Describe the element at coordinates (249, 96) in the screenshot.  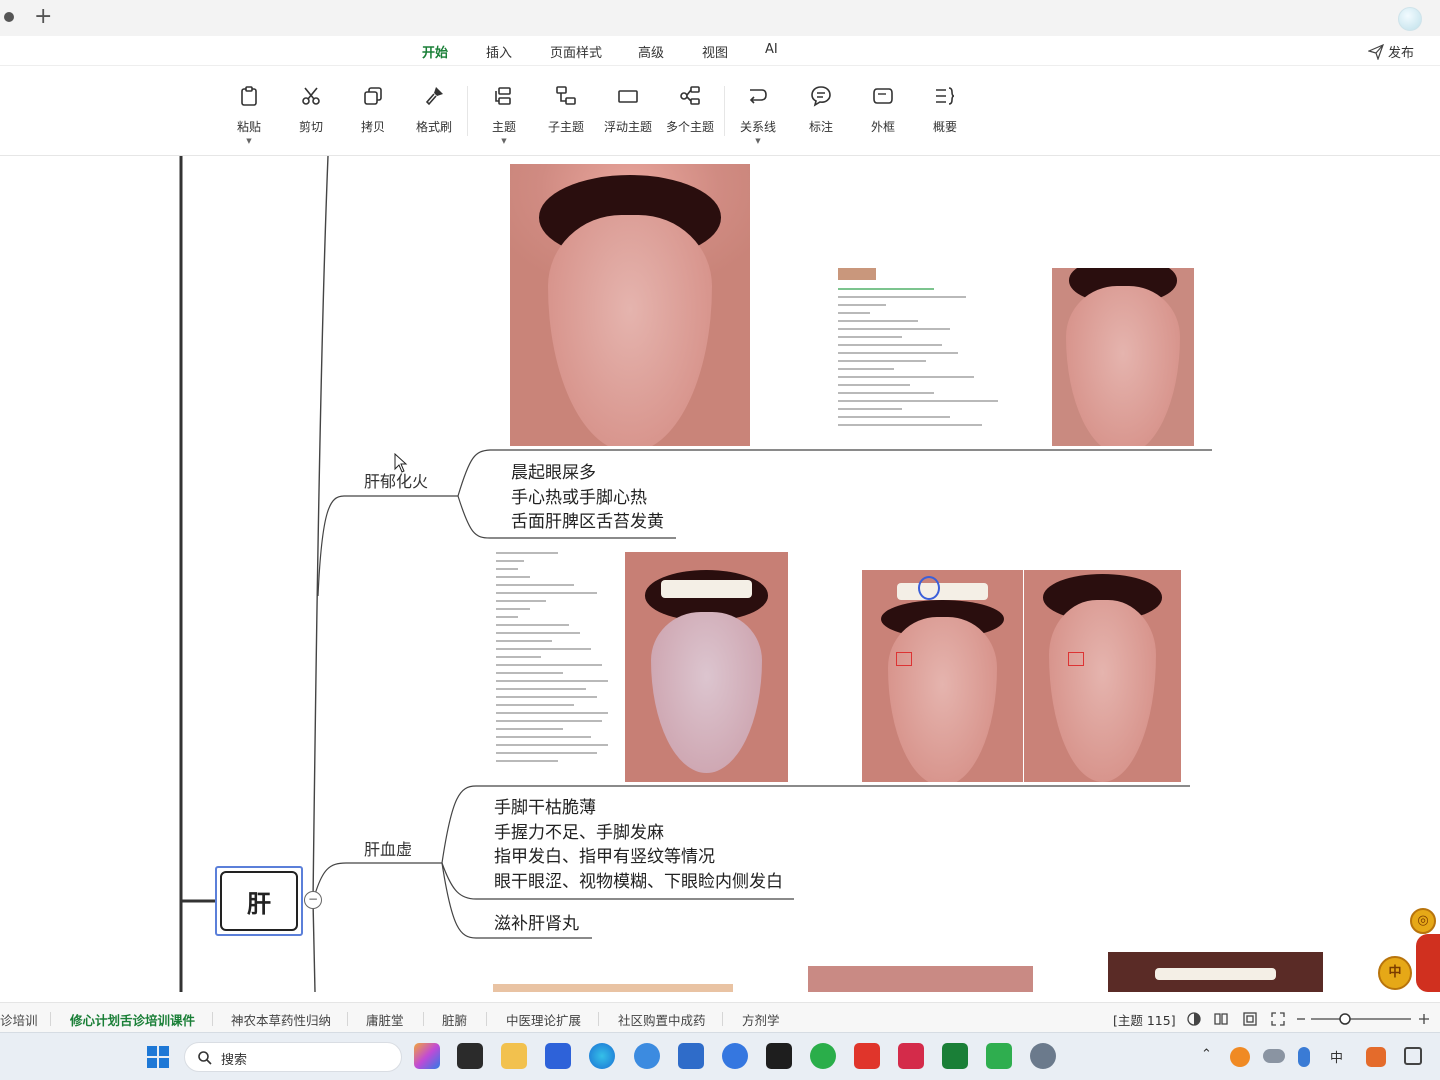
I see `clipboard-icon` at that location.